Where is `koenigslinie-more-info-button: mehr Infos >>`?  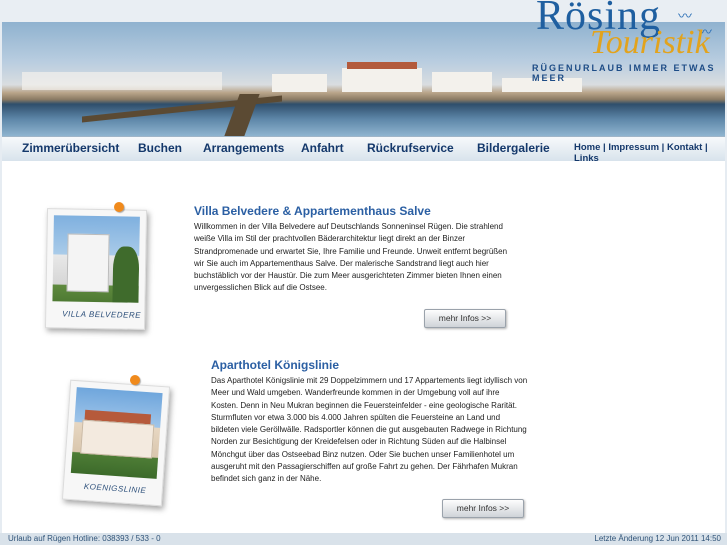 koenigslinie-more-info-button: mehr Infos >> is located at coordinates (483, 508).